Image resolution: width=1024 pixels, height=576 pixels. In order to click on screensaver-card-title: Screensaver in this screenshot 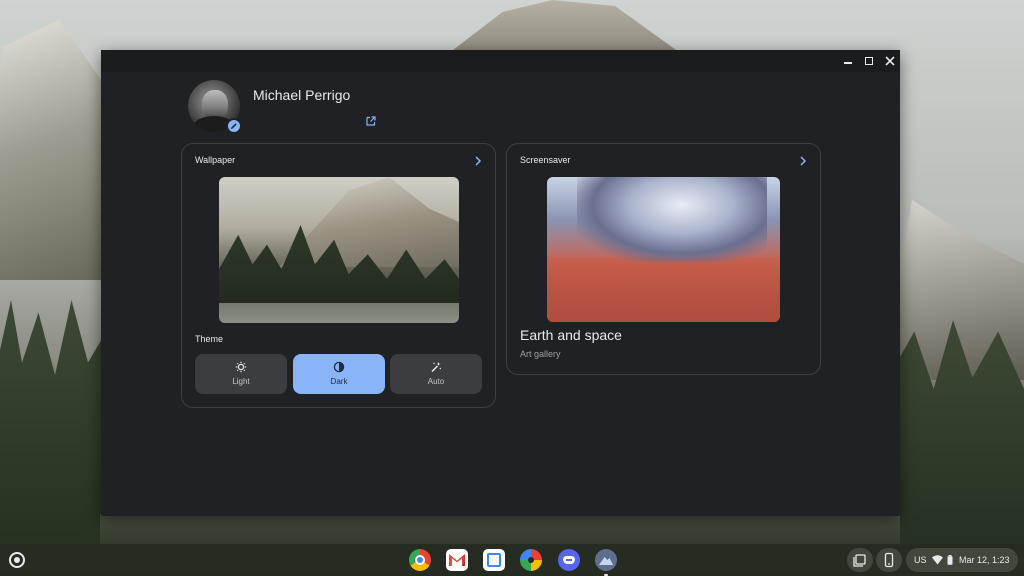, I will do `click(545, 160)`.